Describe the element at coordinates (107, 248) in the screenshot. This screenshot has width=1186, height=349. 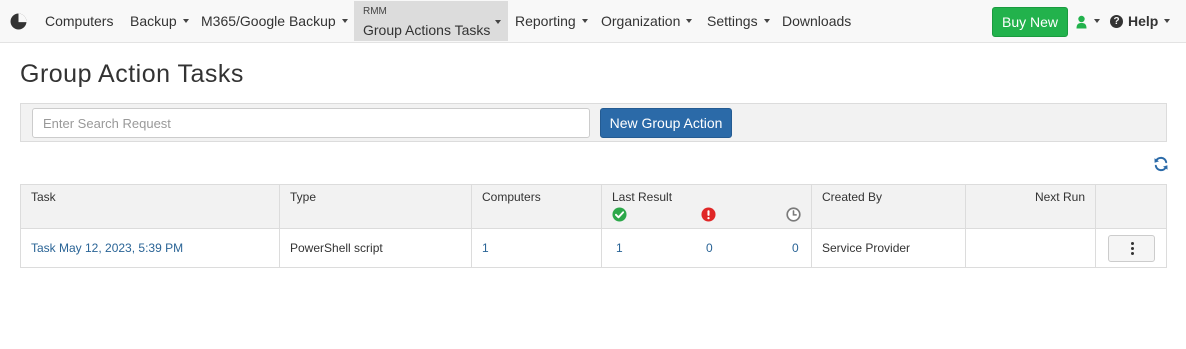
I see `task-link: Task May 12, 2023, 5:39 PM` at that location.